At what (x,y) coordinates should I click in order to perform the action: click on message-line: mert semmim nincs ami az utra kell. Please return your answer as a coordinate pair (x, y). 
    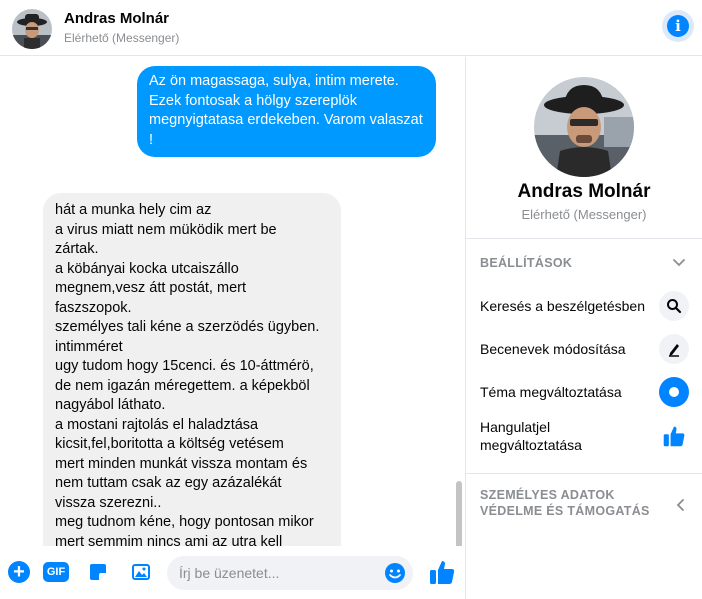
    Looking at the image, I should click on (169, 540).